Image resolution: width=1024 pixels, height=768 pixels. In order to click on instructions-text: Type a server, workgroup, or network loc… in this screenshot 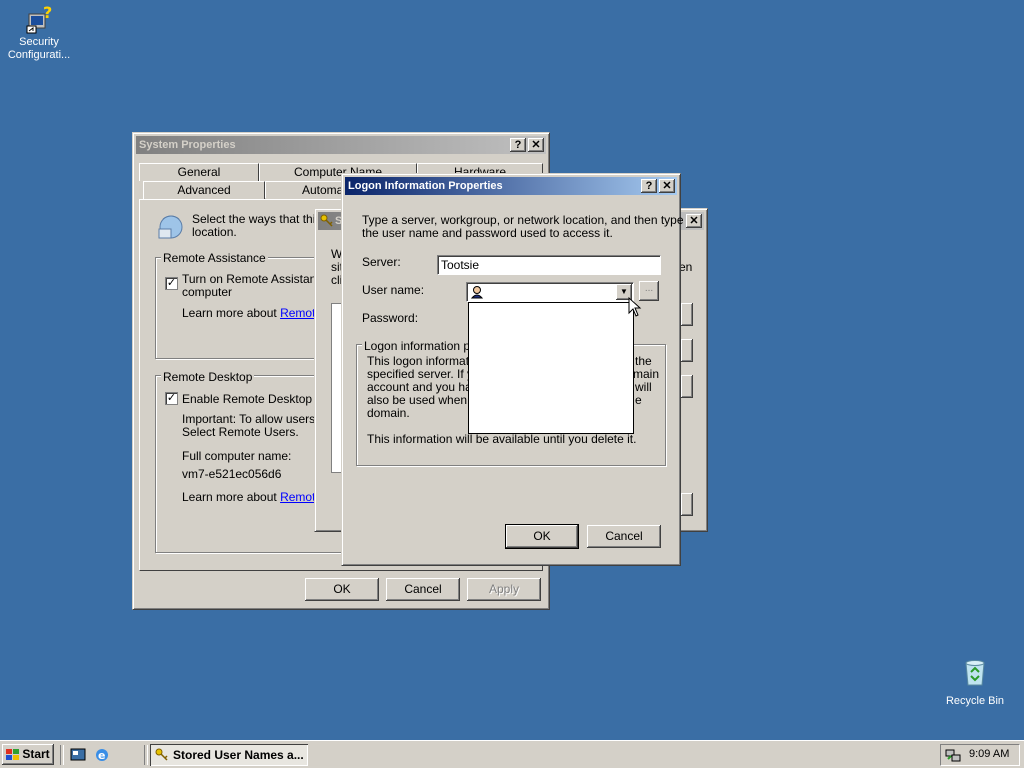, I will do `click(523, 220)`.